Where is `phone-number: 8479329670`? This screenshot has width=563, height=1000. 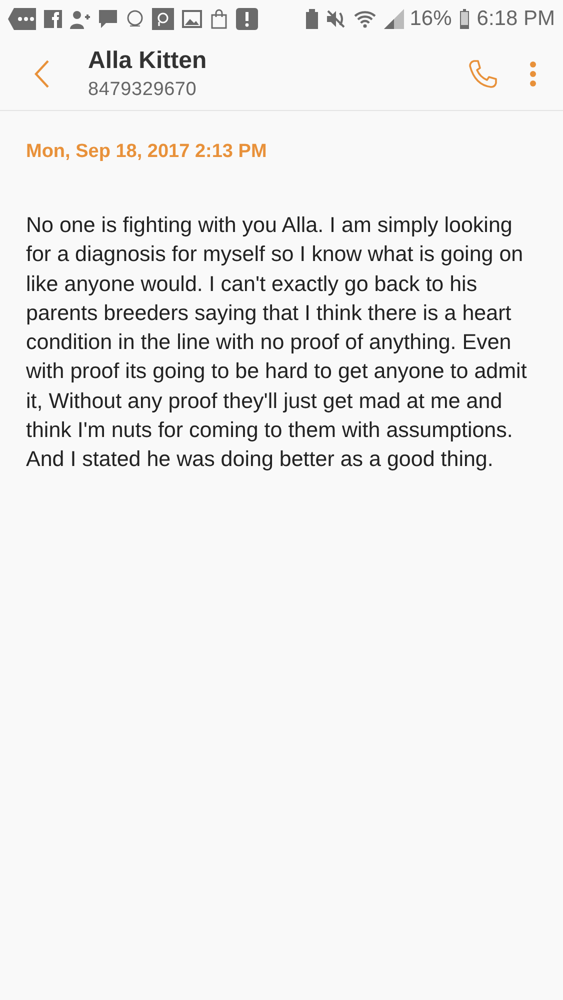
phone-number: 8479329670 is located at coordinates (143, 90).